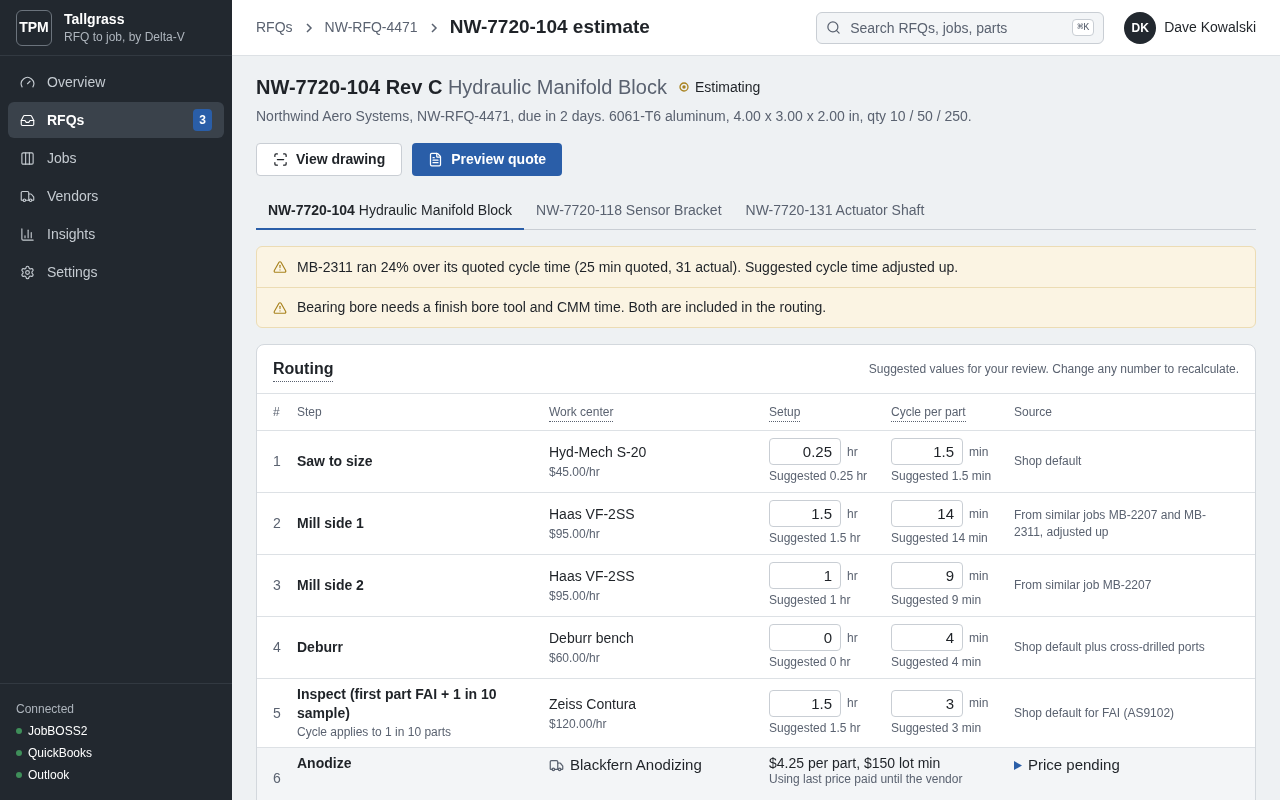 This screenshot has height=800, width=1280. Describe the element at coordinates (1083, 585) in the screenshot. I see `source-text: From similar job MB-2207` at that location.